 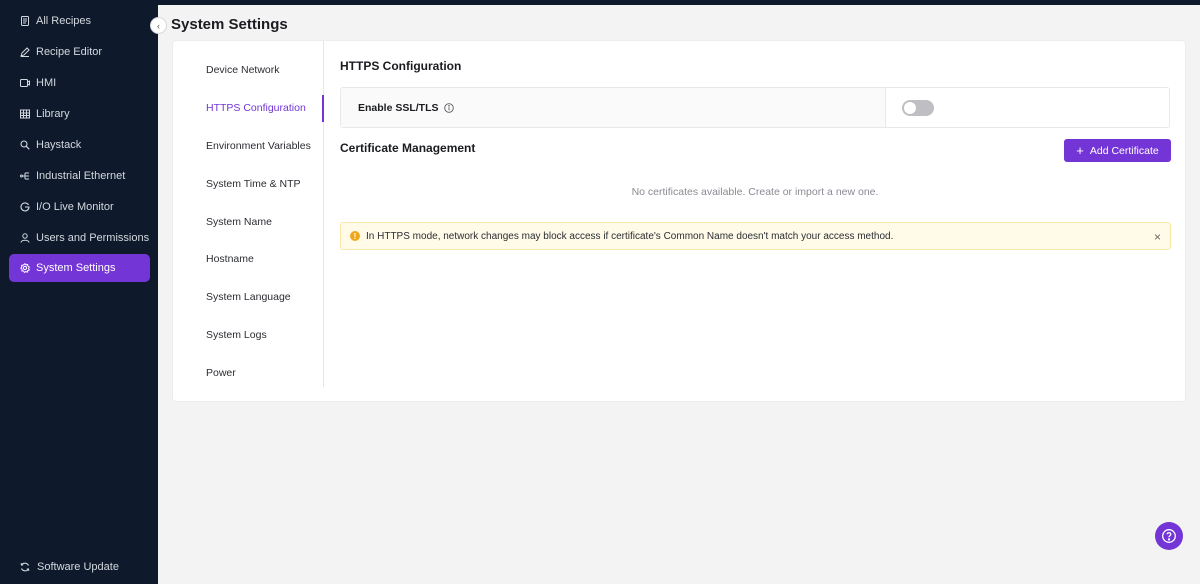 I want to click on sidebar-item-label: HMI, so click(x=46, y=83).